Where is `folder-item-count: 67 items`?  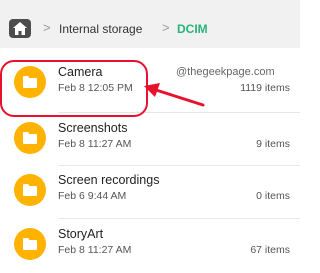
folder-item-count: 67 items is located at coordinates (270, 250).